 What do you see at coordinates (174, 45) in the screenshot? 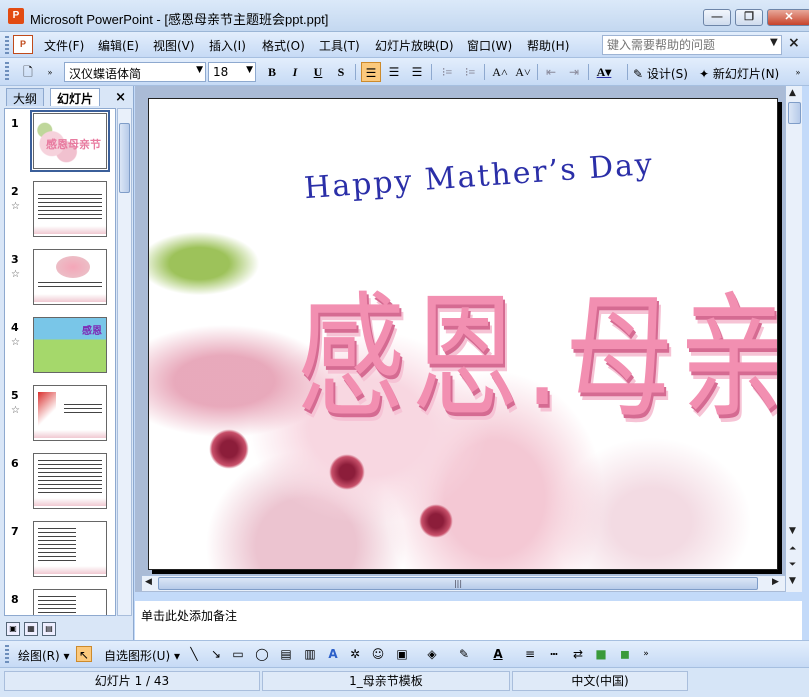
I see `menu-view: 视图(V)` at bounding box center [174, 45].